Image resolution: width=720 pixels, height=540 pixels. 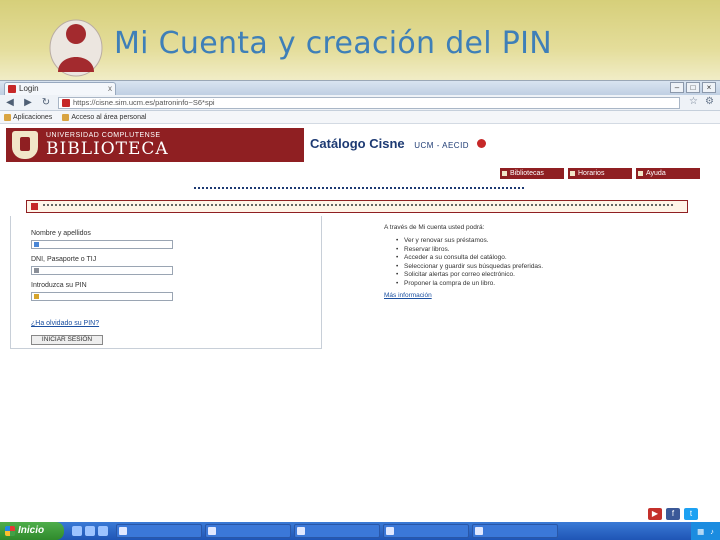 I want to click on bookmark-item: Acceso al área personal, so click(x=104, y=117).